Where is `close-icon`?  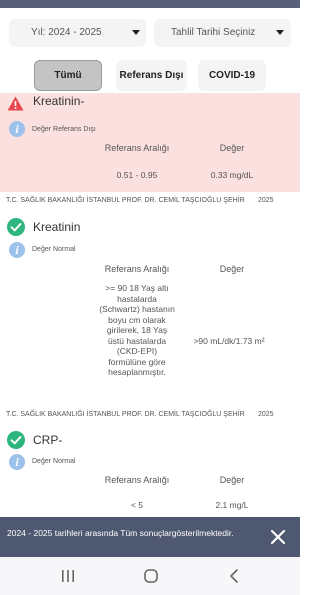 close-icon is located at coordinates (278, 537).